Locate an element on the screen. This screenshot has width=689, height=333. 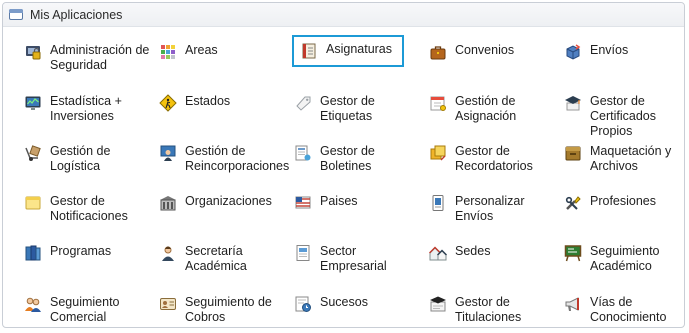
chalkboard-icon is located at coordinates (573, 253).